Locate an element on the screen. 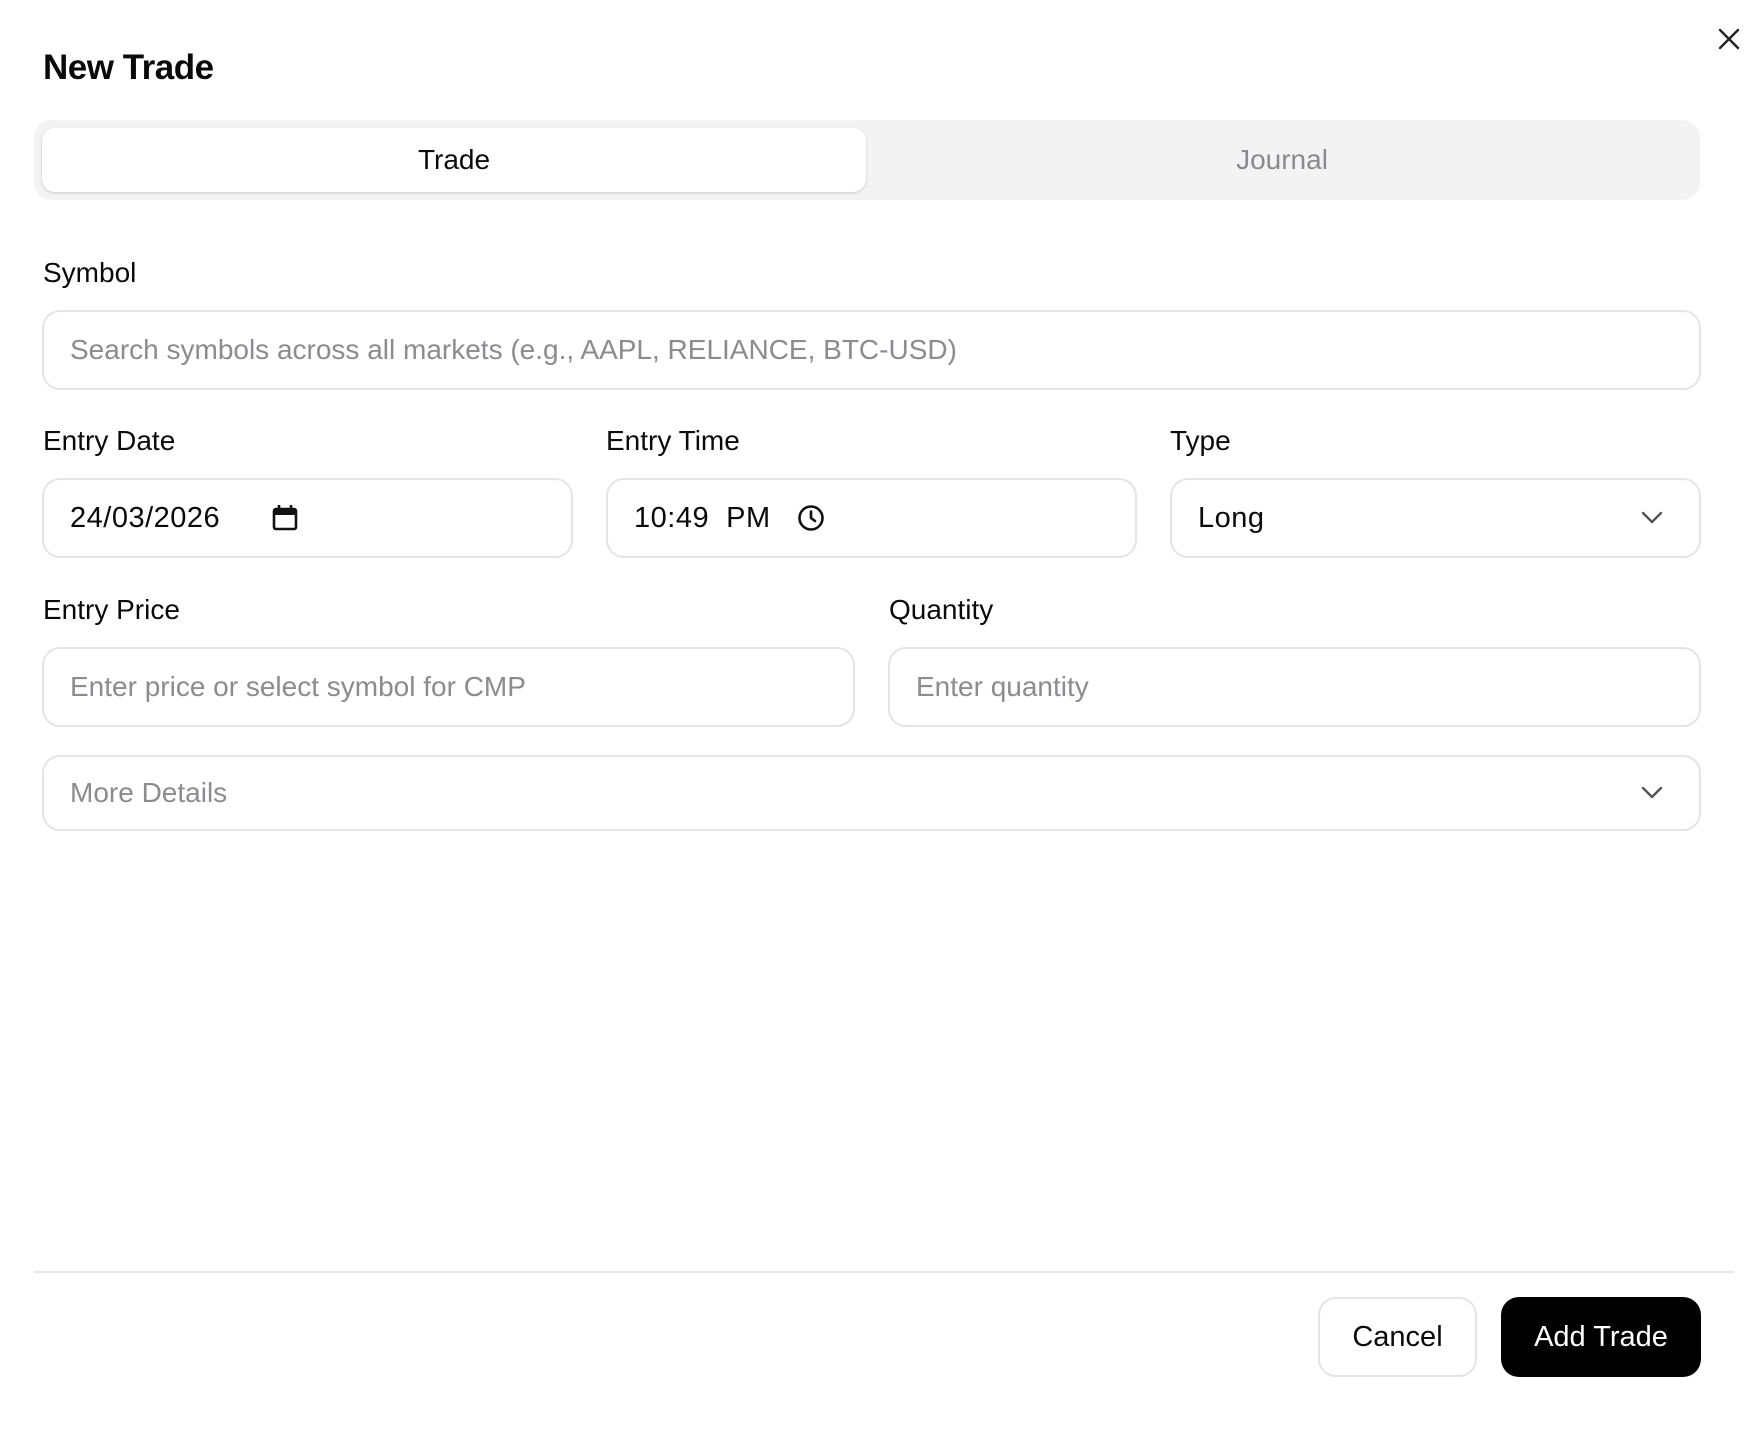  tab-journal: Journal is located at coordinates (1282, 160).